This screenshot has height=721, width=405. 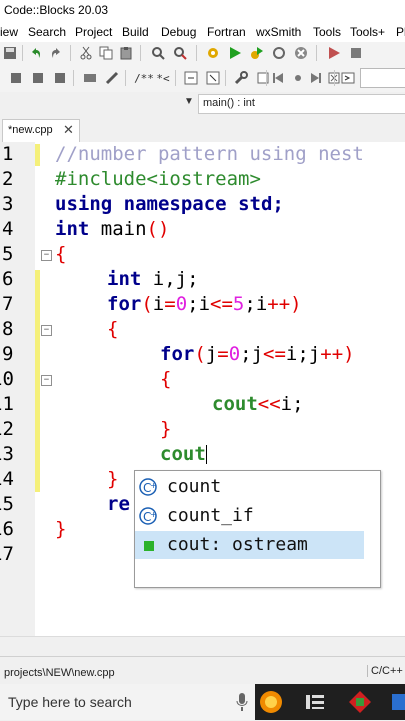 What do you see at coordinates (235, 53) in the screenshot?
I see `run-icon` at bounding box center [235, 53].